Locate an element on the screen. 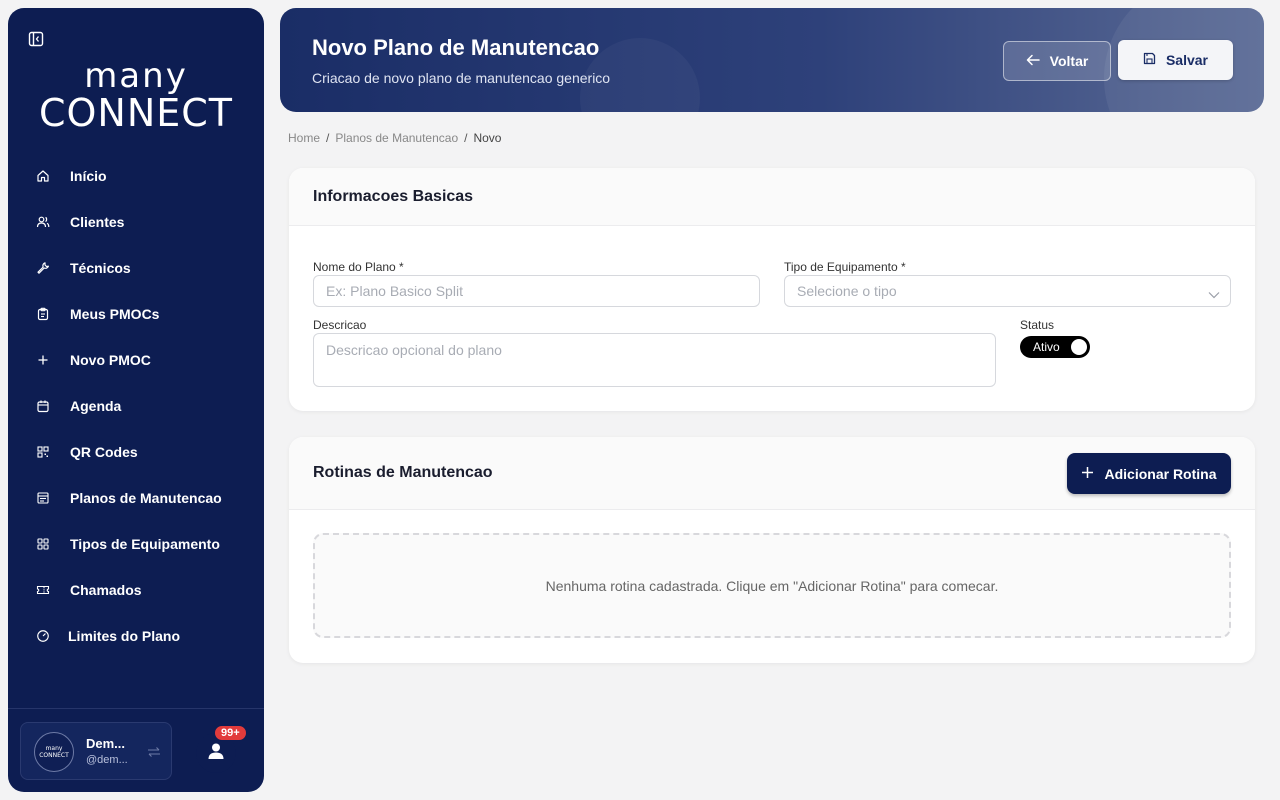 The height and width of the screenshot is (800, 1280). sidebar-item-inicio: Início is located at coordinates (136, 176).